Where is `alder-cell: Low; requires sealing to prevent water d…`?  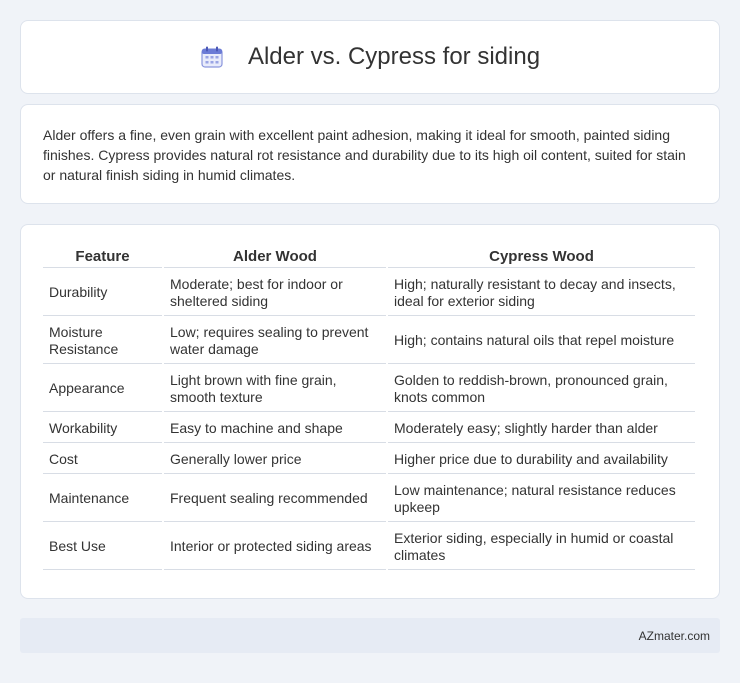 alder-cell: Low; requires sealing to prevent water d… is located at coordinates (275, 341).